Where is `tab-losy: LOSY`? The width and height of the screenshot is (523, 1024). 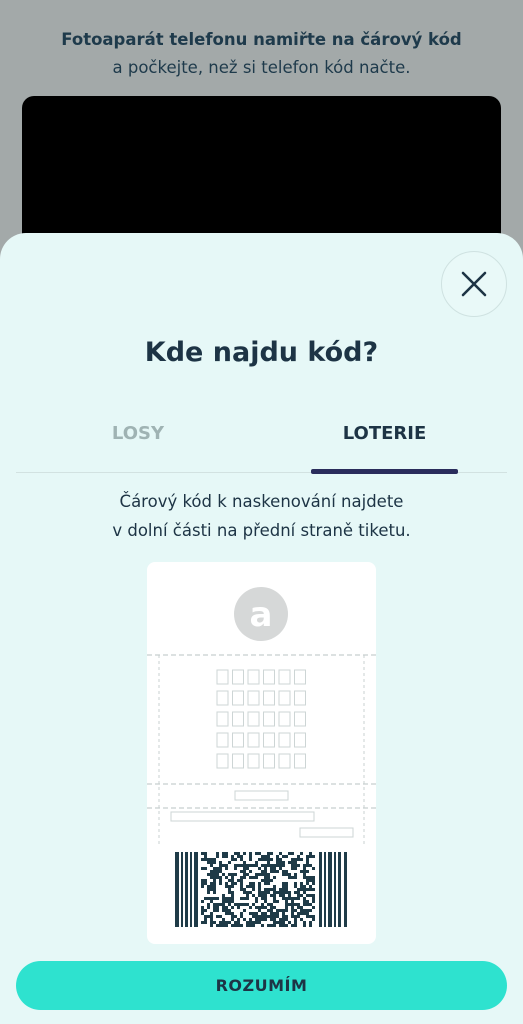
tab-losy: LOSY is located at coordinates (138, 447).